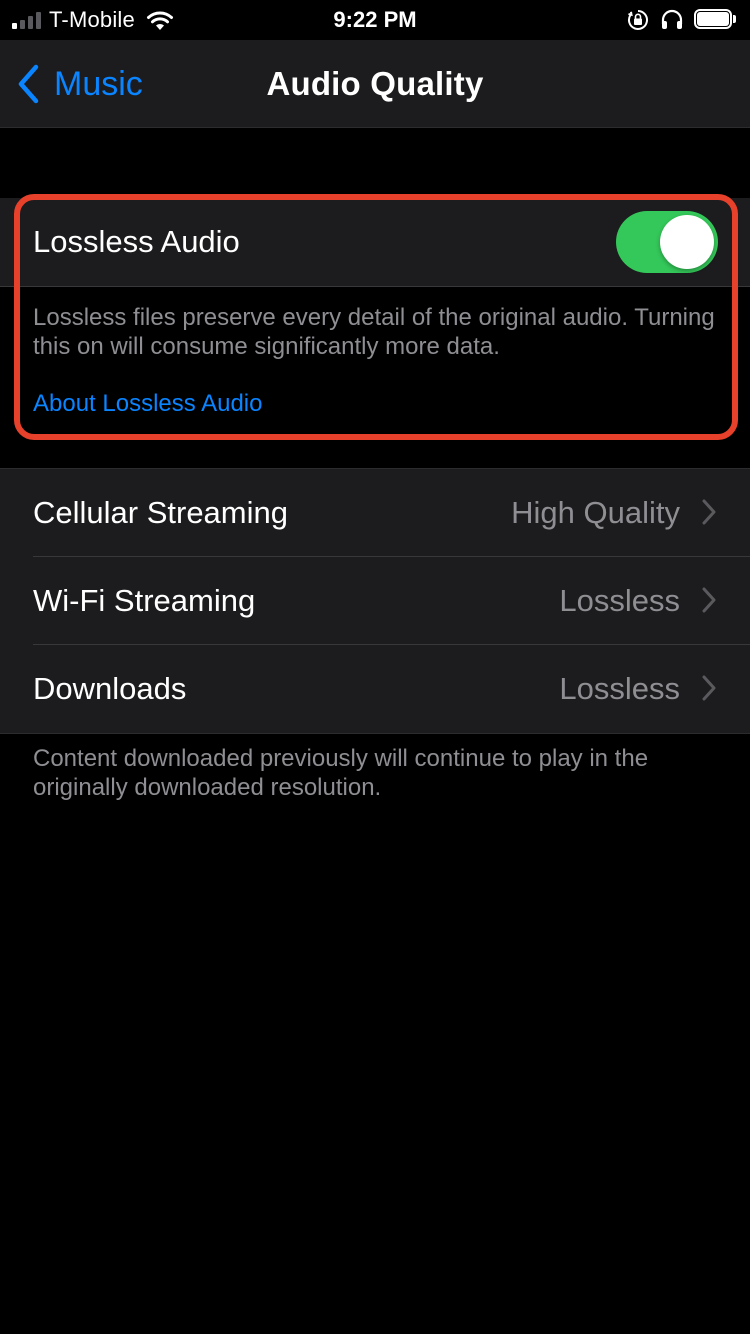 The image size is (750, 1334). I want to click on battery-icon, so click(716, 20).